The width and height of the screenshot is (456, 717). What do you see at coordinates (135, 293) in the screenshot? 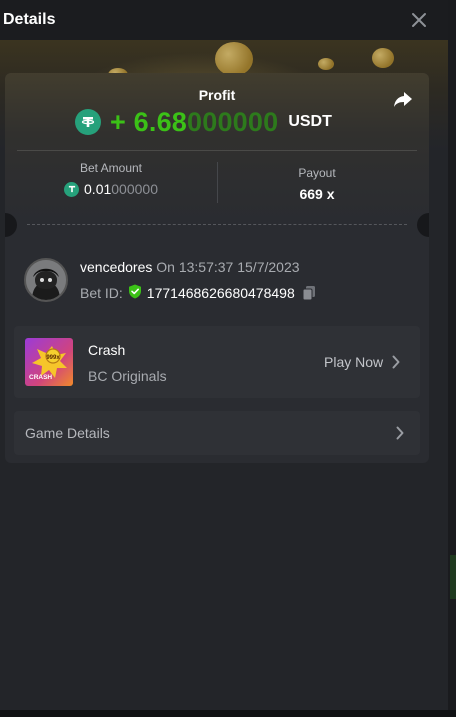
I see `verified-shield-icon` at bounding box center [135, 293].